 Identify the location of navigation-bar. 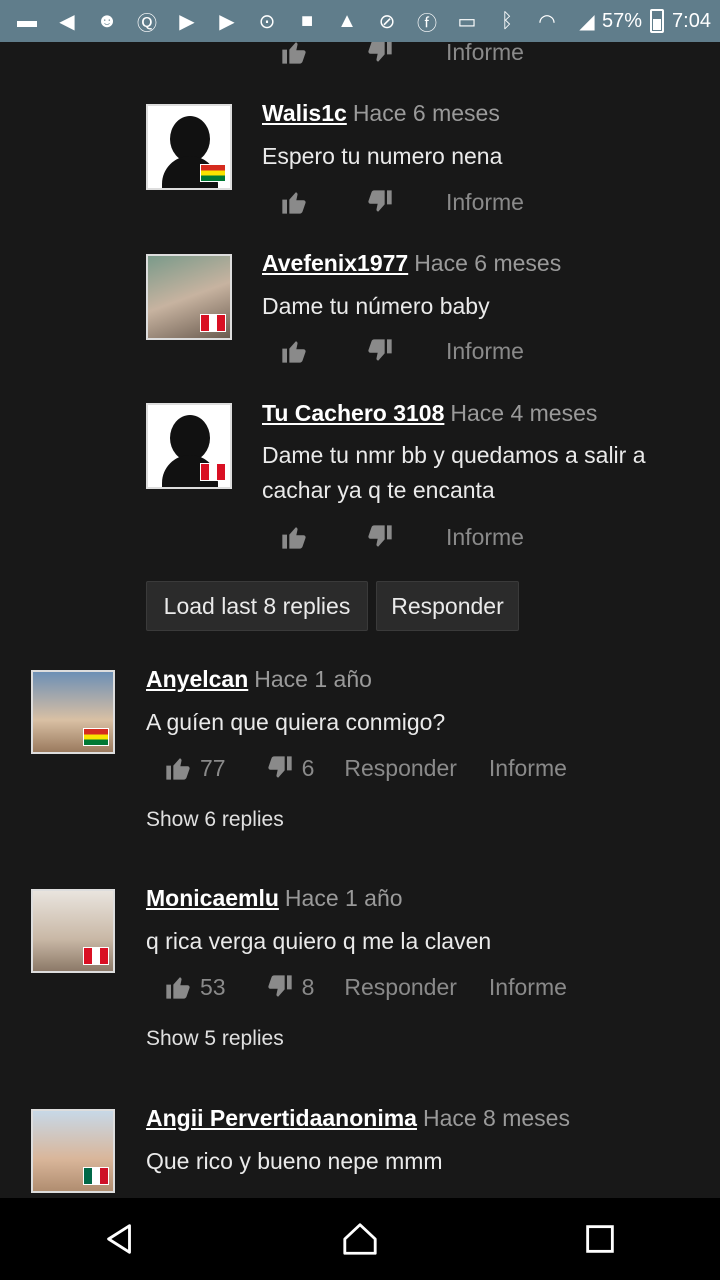
(360, 1239).